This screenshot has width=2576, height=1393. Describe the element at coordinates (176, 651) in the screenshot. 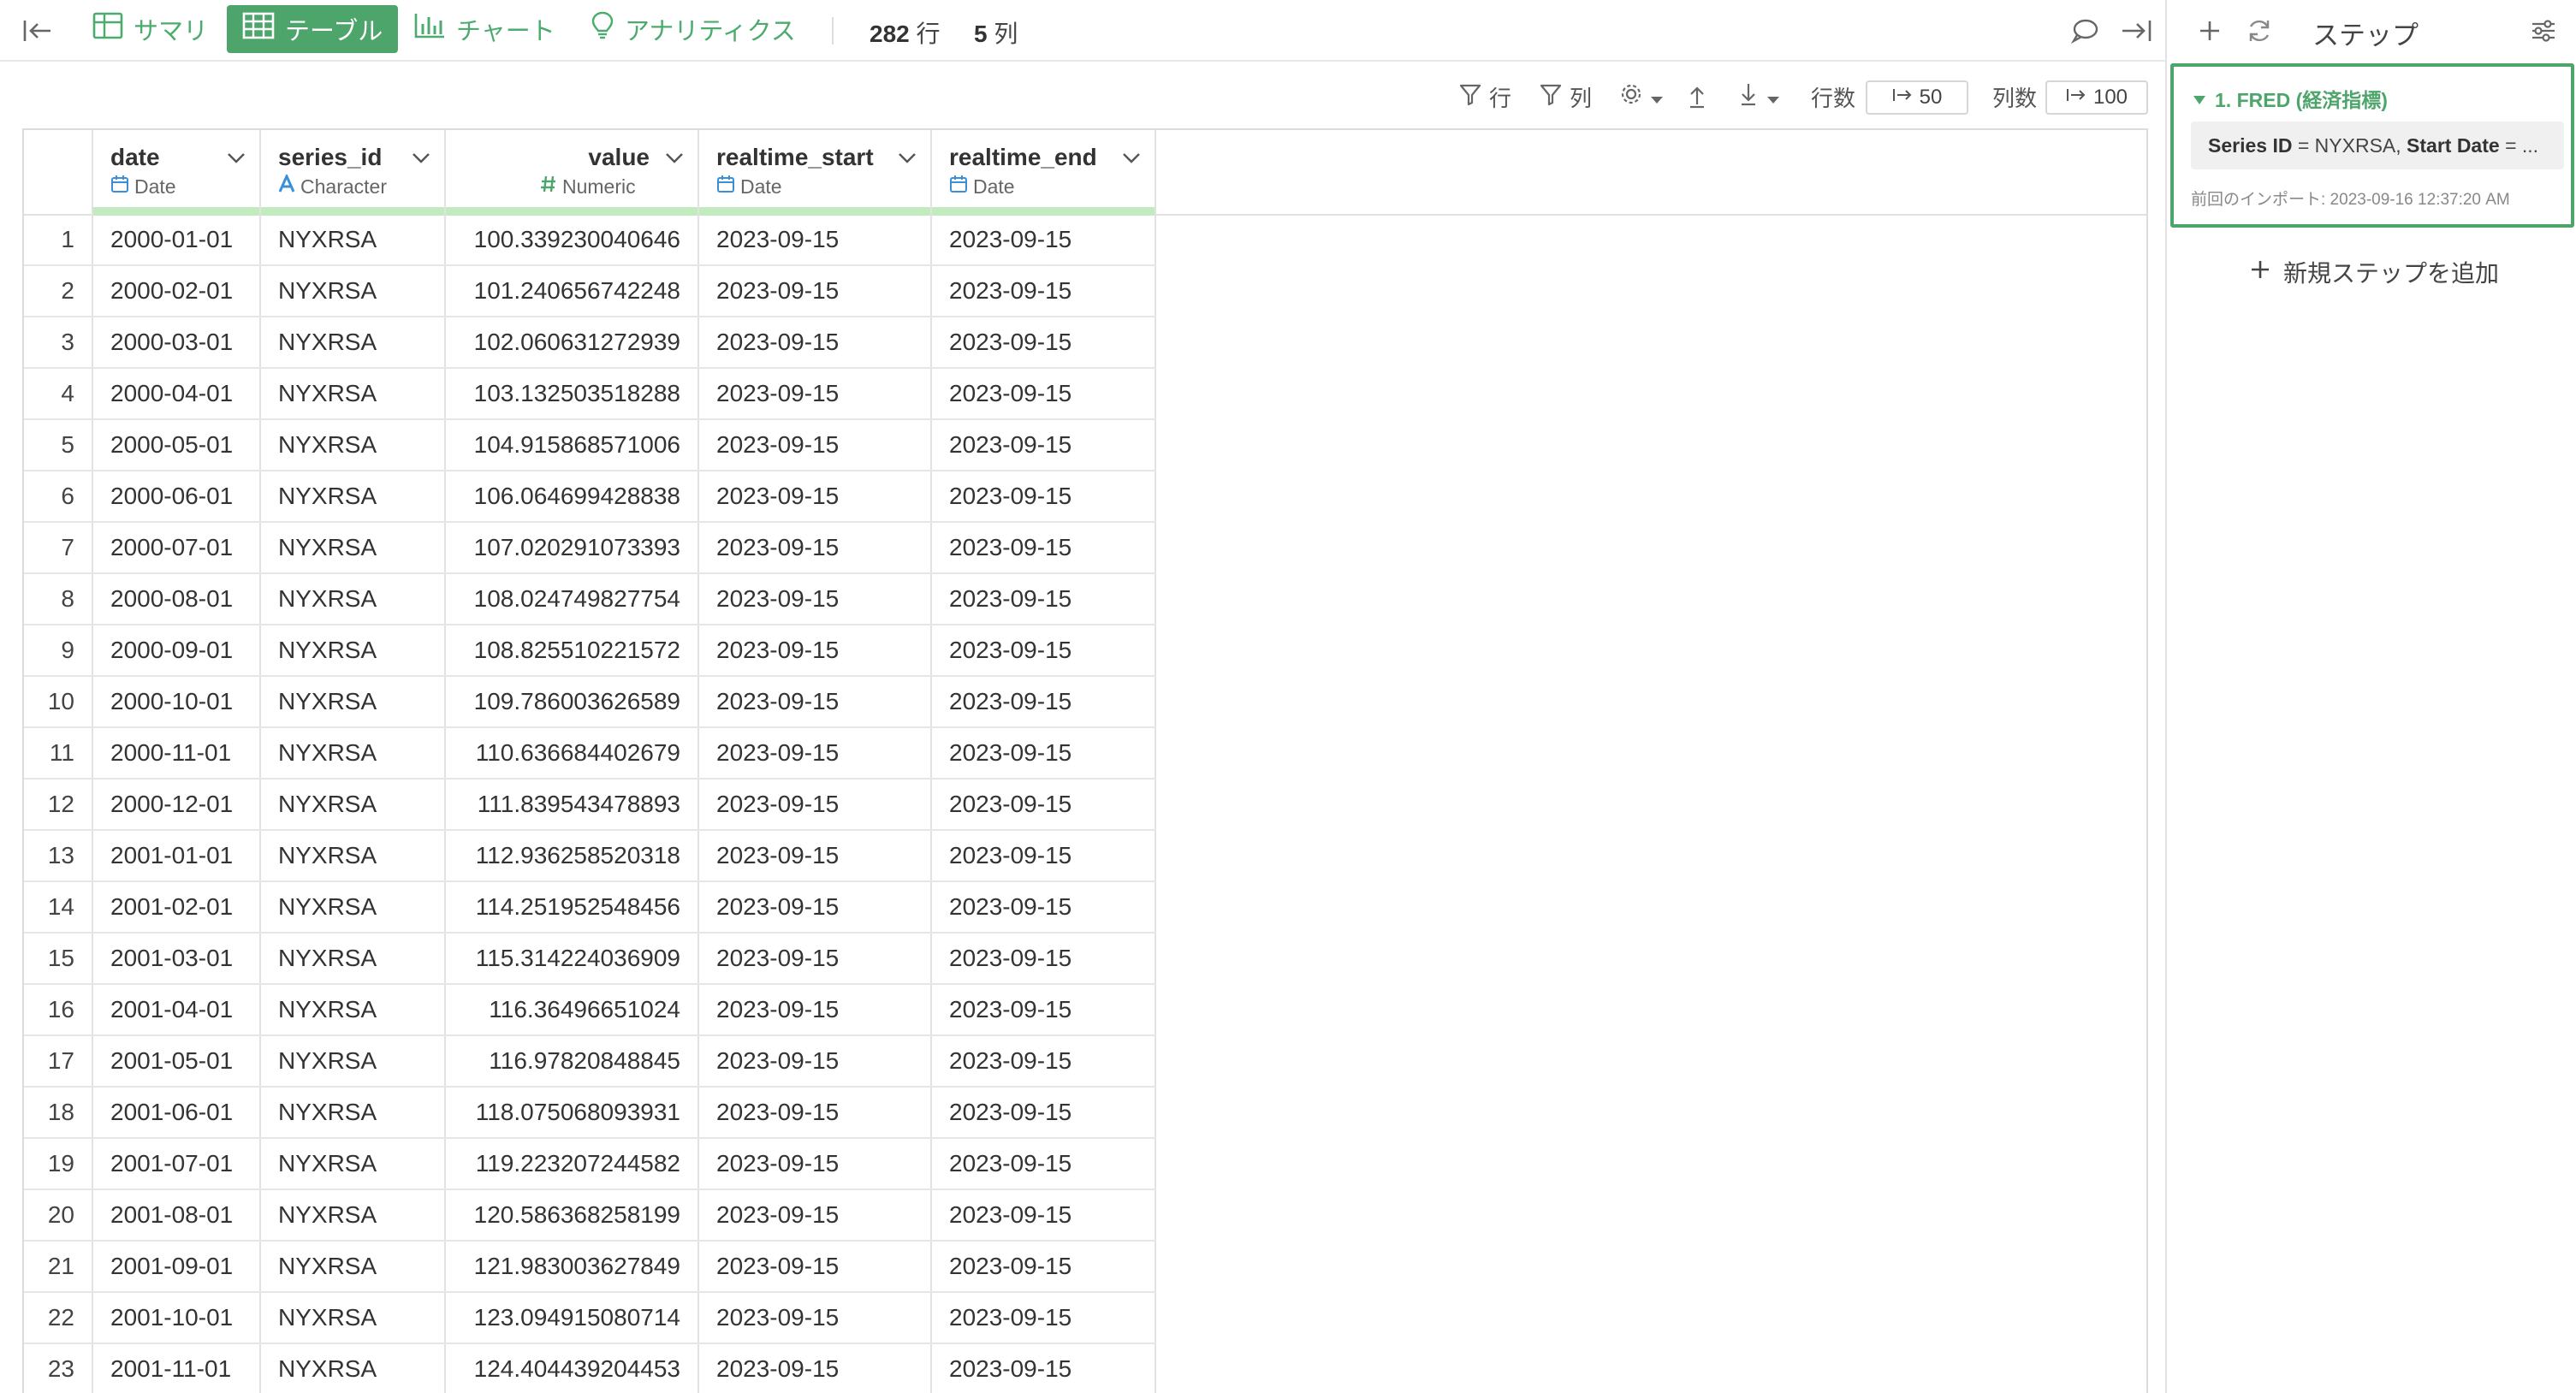

I see `date-cell: 2000-09-01` at that location.